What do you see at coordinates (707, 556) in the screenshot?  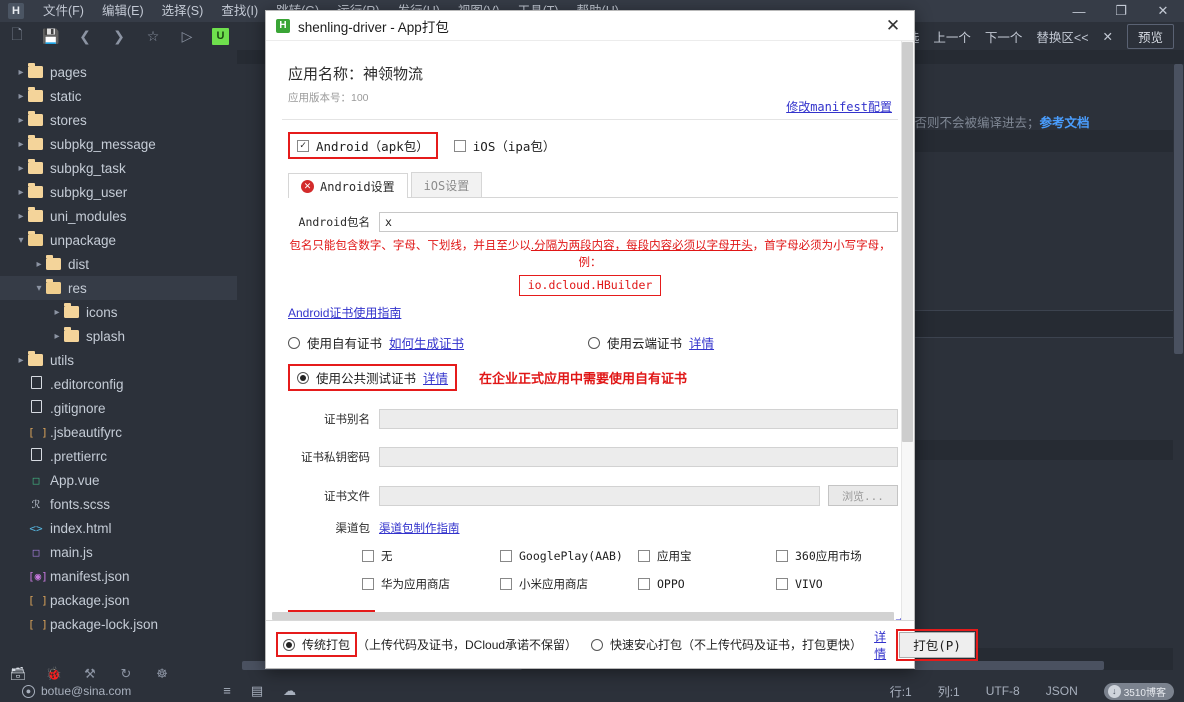 I see `checkbox-channel-yingyongbao: 应用宝` at bounding box center [707, 556].